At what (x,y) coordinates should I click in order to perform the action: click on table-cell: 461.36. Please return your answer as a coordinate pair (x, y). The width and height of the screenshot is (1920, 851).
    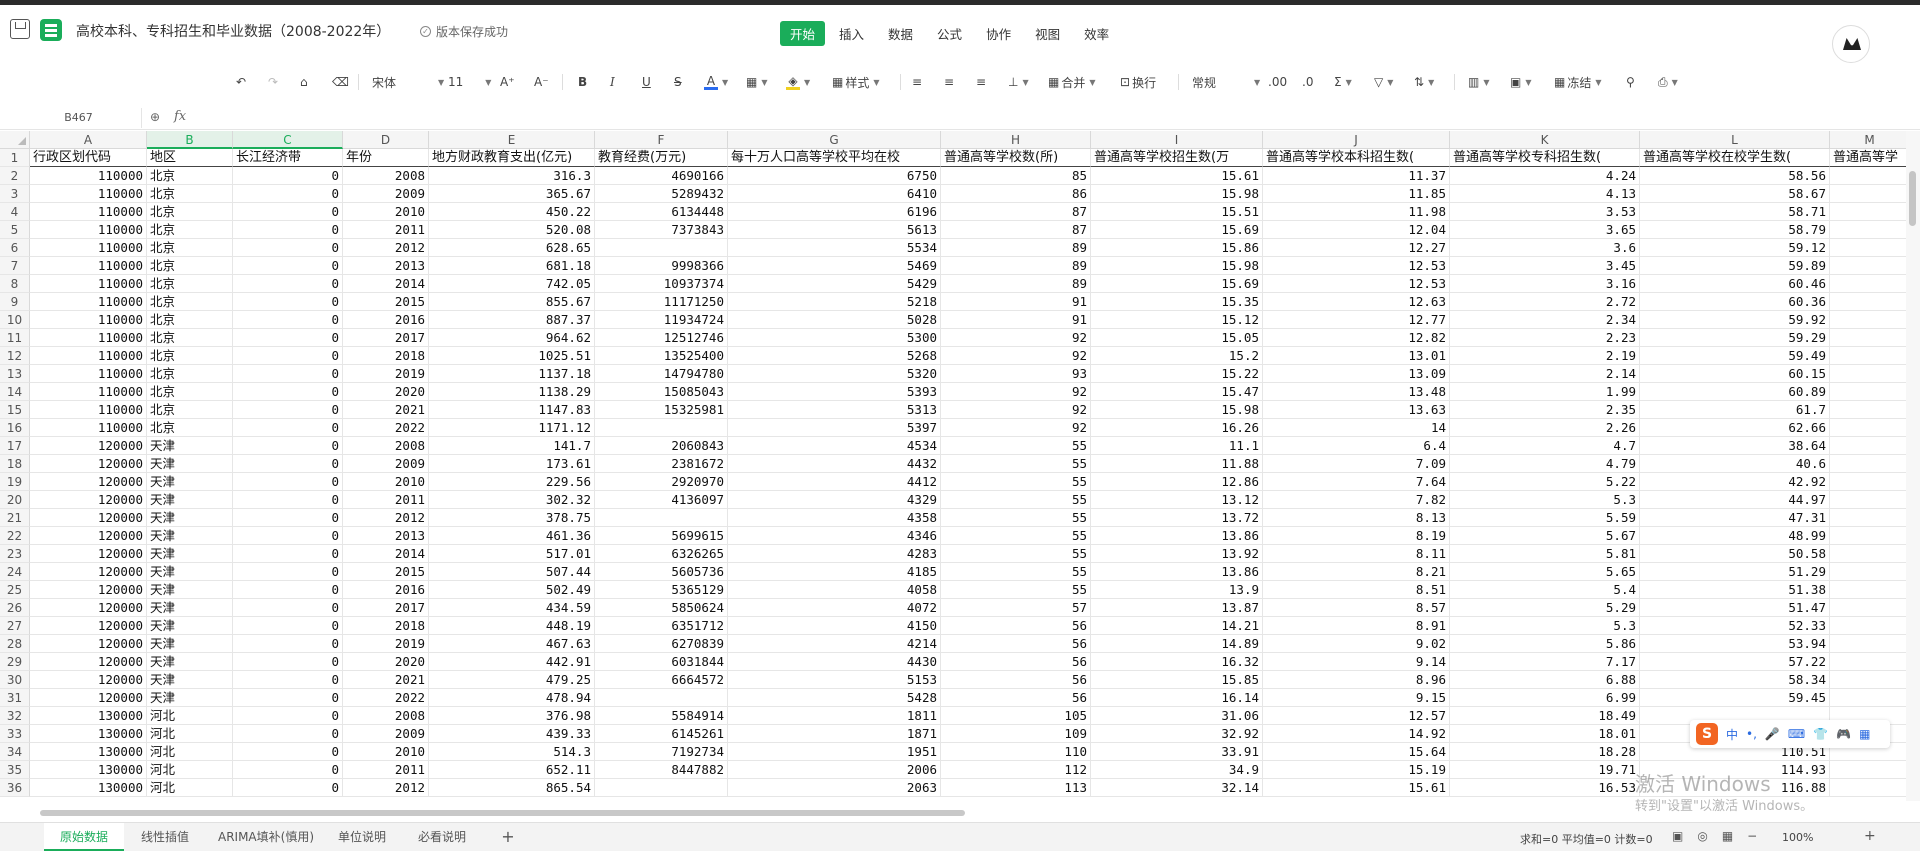
    Looking at the image, I should click on (512, 536).